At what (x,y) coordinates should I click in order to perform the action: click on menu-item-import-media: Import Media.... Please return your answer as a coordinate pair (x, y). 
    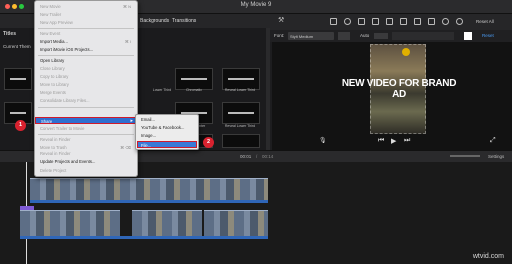
    Looking at the image, I should click on (54, 41).